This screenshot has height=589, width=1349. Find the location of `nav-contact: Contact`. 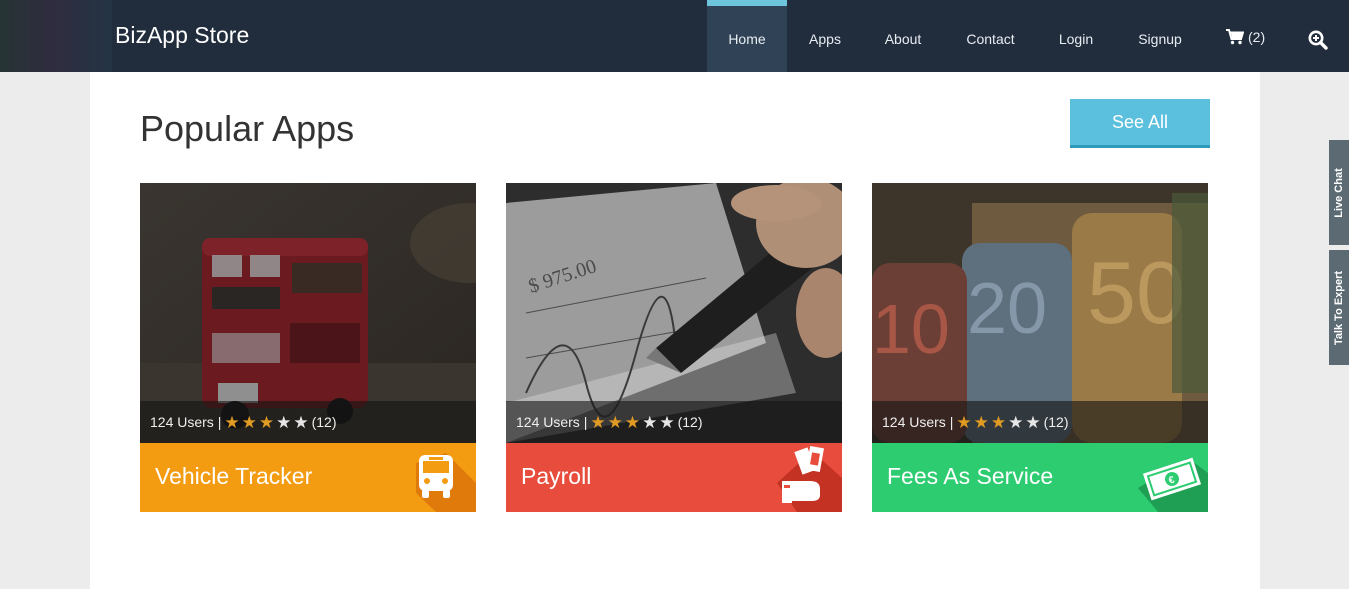

nav-contact: Contact is located at coordinates (990, 36).